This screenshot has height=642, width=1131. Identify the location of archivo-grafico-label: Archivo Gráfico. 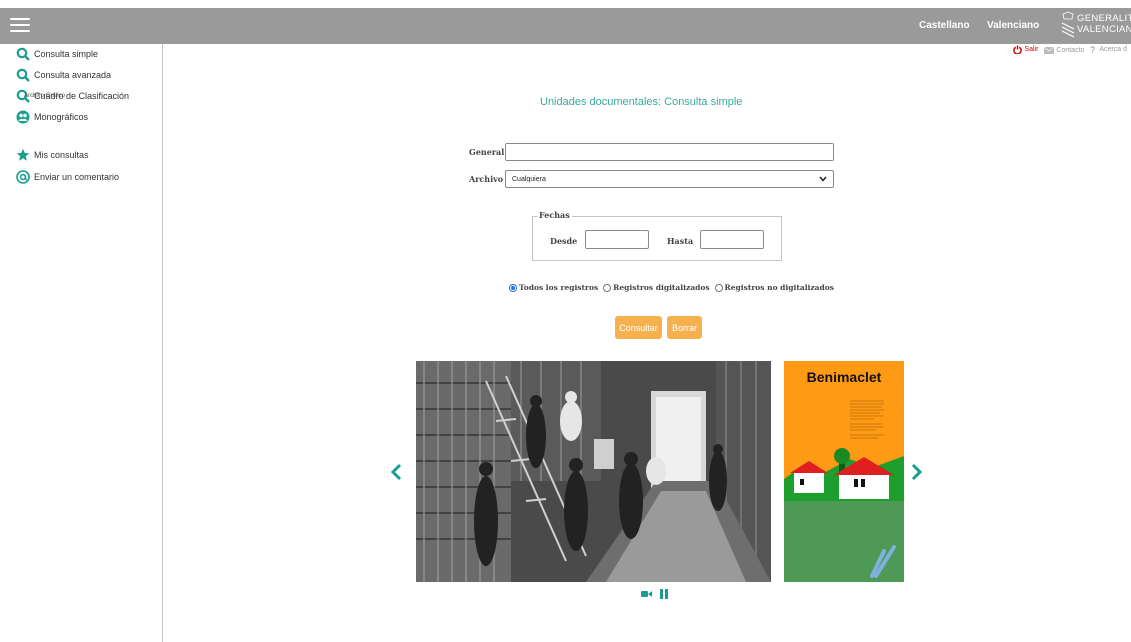
(45, 96).